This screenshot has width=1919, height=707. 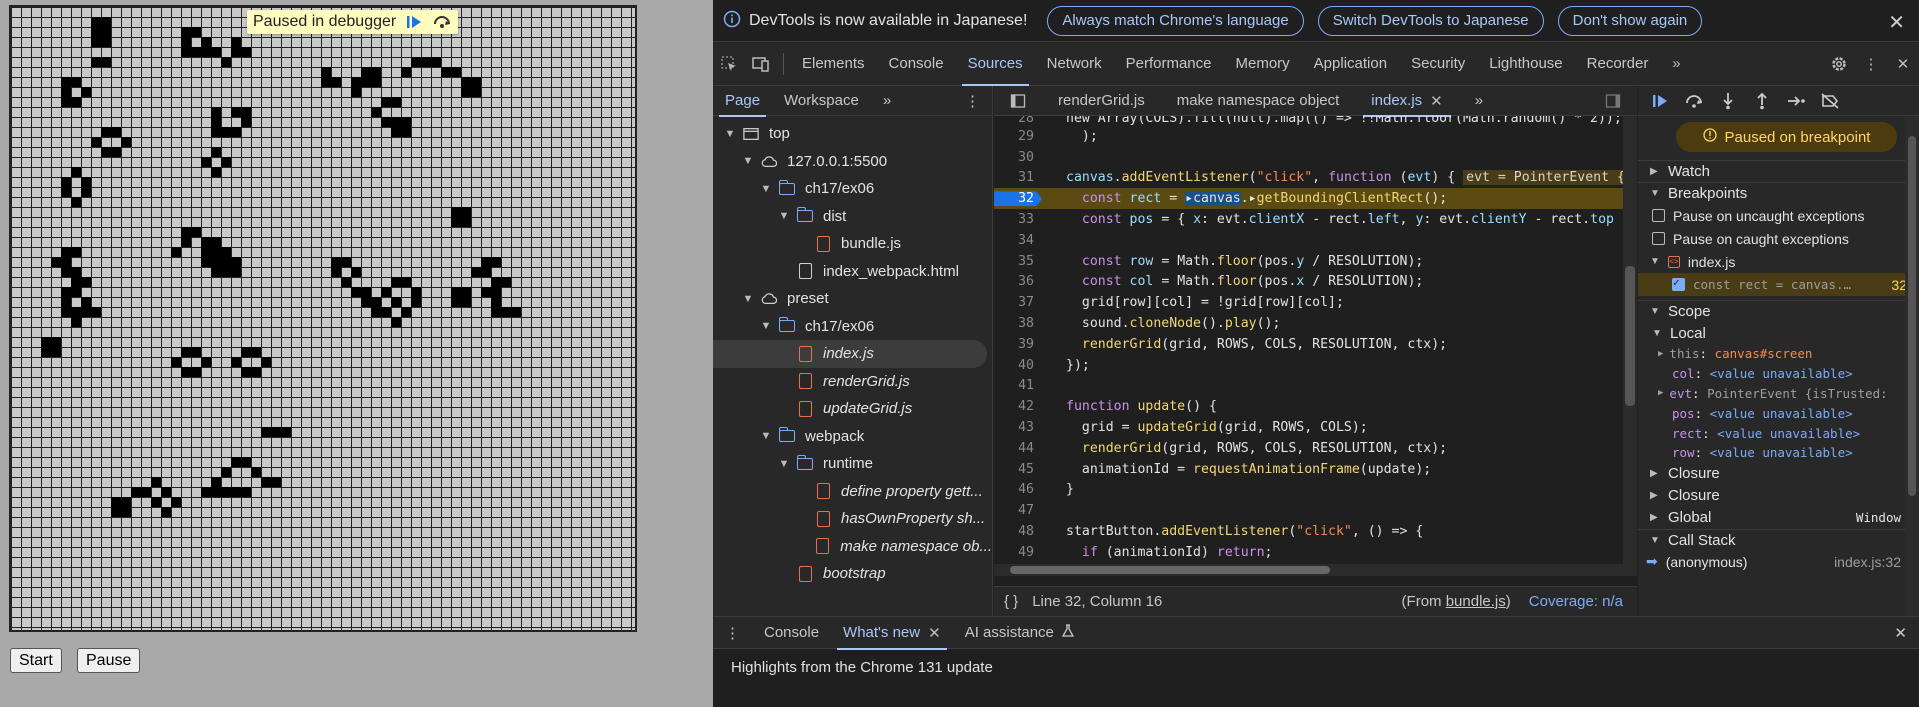 I want to click on tree-item: ▼ runtime, so click(x=852, y=464).